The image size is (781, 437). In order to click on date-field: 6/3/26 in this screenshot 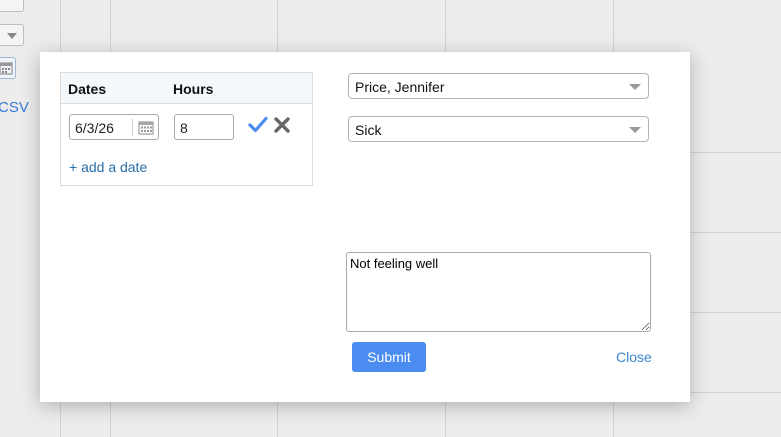, I will do `click(114, 127)`.